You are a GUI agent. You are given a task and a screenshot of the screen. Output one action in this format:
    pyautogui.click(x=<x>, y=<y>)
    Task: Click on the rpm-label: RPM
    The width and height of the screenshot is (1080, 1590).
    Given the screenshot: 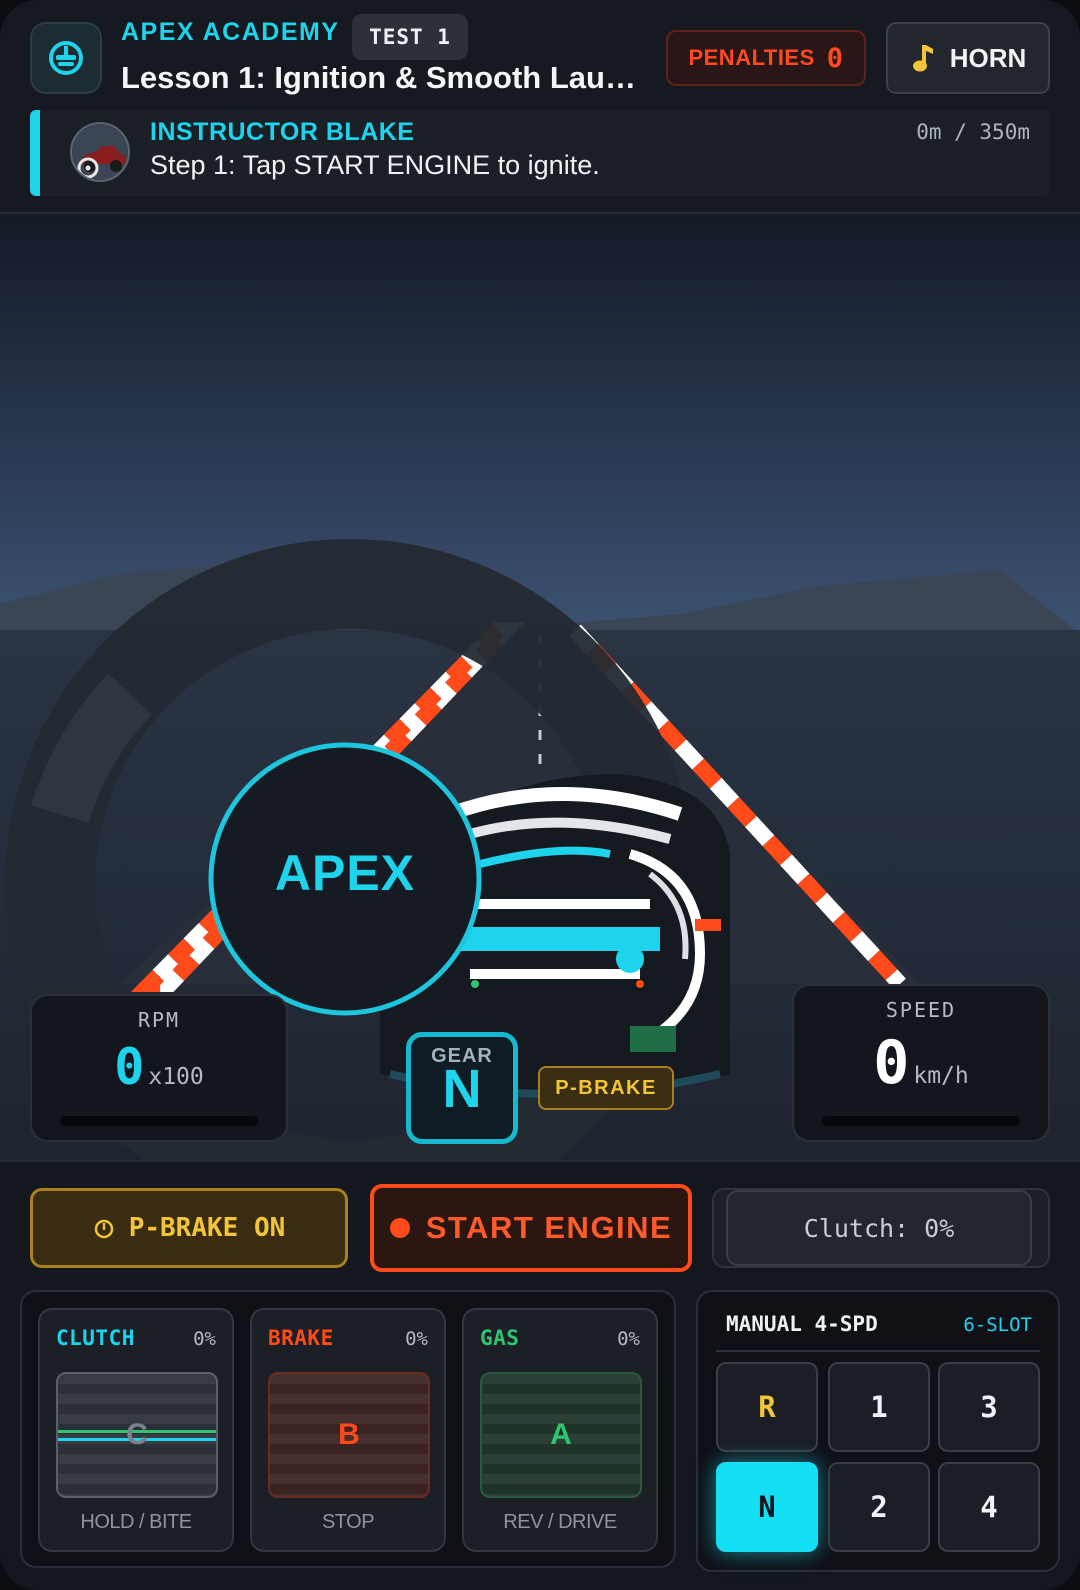 What is the action you would take?
    pyautogui.click(x=159, y=1020)
    